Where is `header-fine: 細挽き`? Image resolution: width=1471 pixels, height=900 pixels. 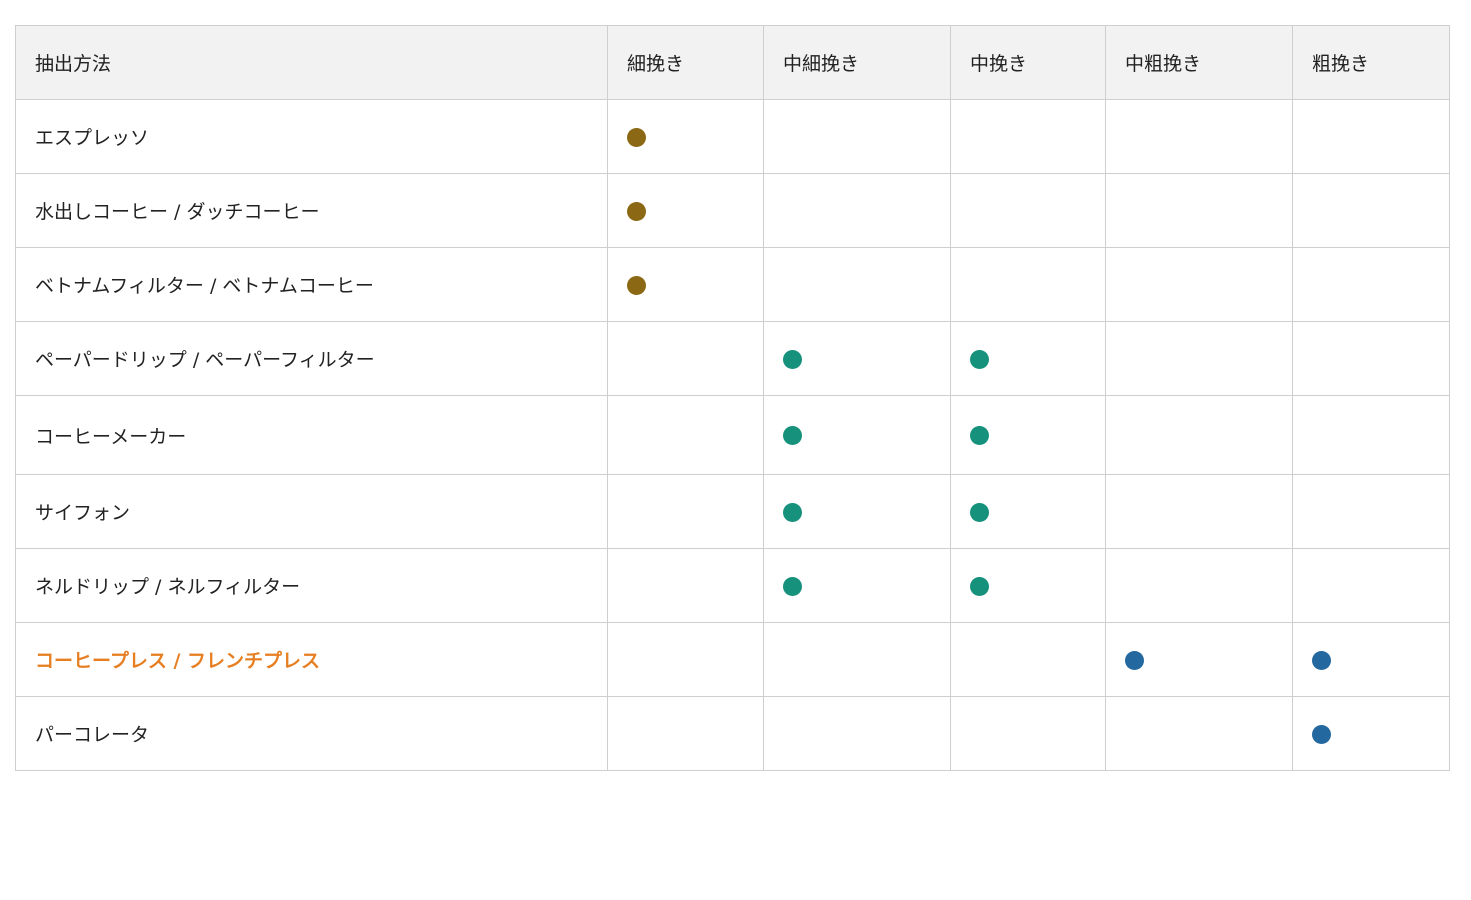 header-fine: 細挽き is located at coordinates (685, 62).